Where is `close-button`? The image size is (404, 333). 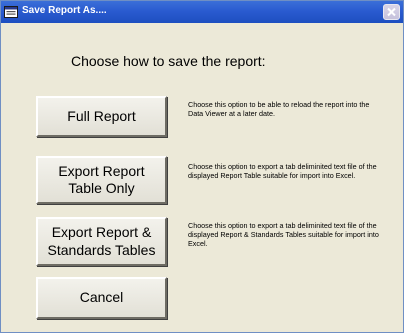 close-button is located at coordinates (391, 12).